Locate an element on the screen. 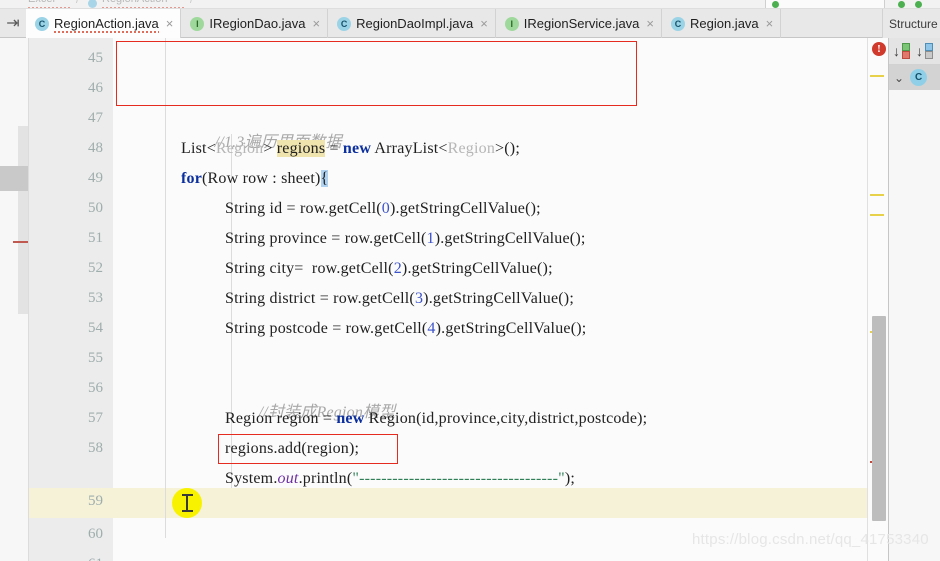 The height and width of the screenshot is (561, 940). tab-label: Region.java is located at coordinates (724, 23).